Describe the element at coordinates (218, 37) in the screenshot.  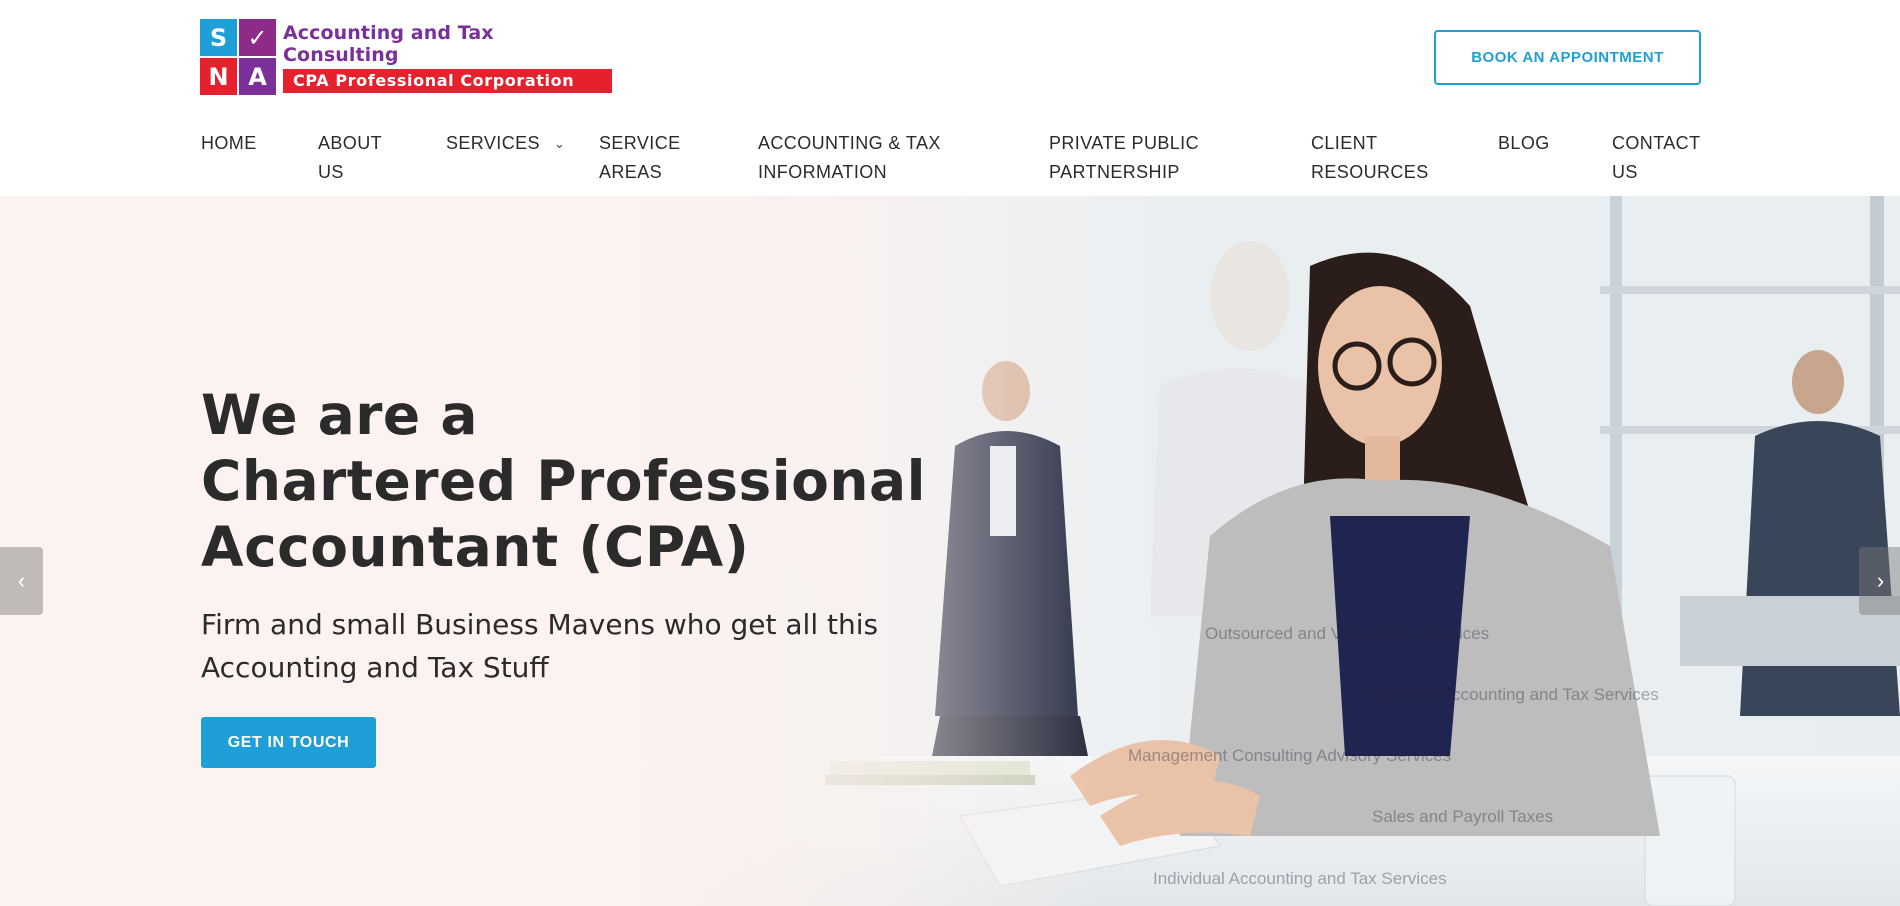
I see `logo-tile-s: S` at that location.